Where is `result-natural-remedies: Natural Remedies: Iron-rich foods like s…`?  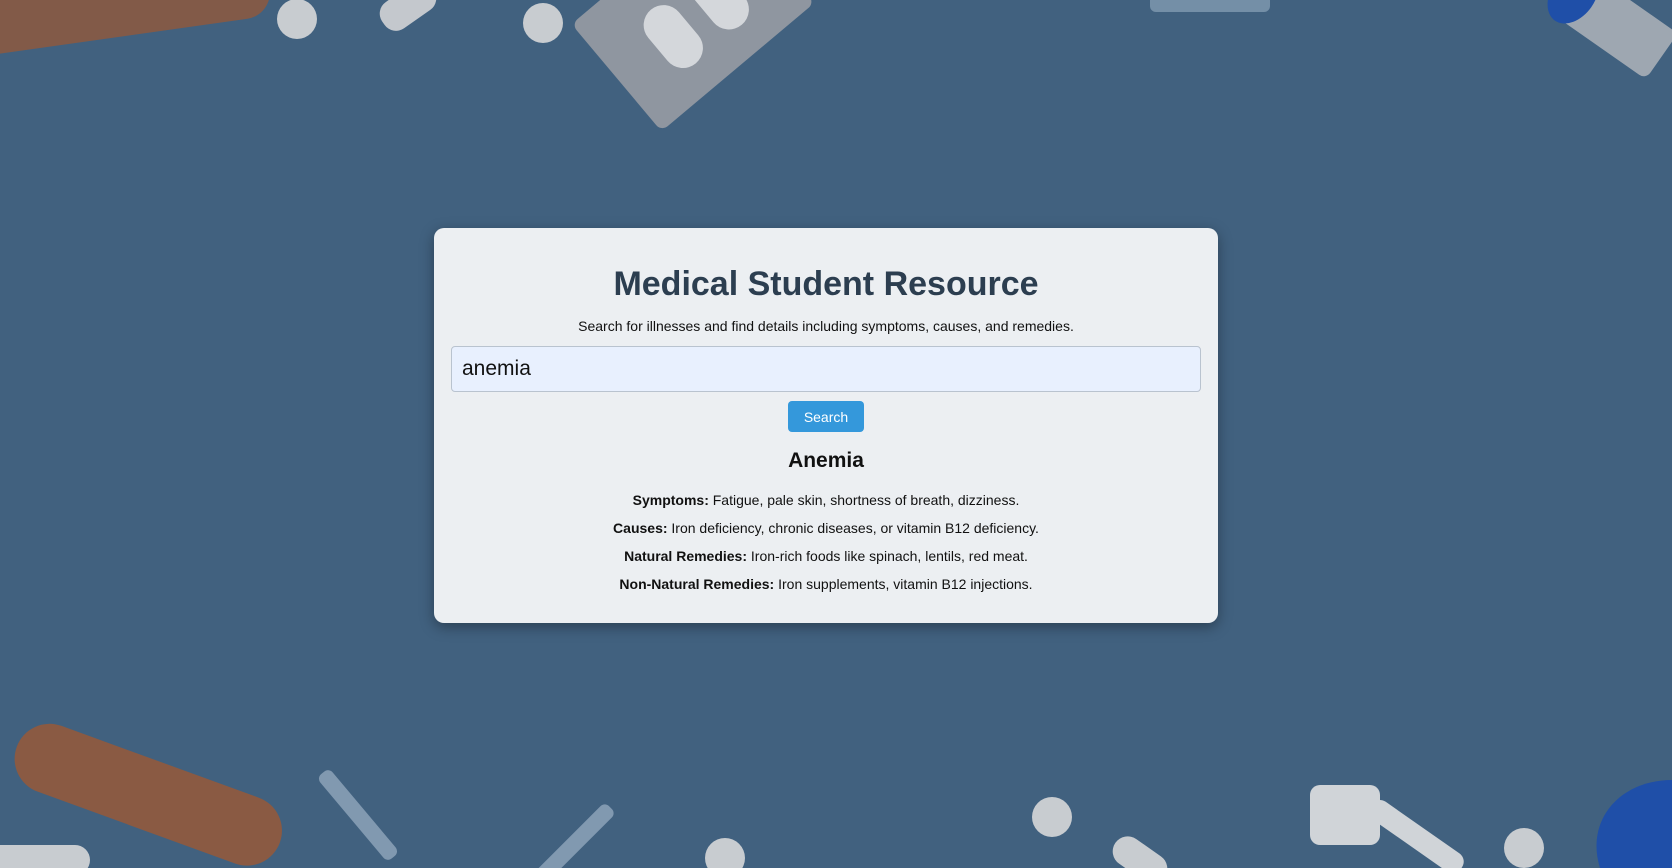 result-natural-remedies: Natural Remedies: Iron-rich foods like s… is located at coordinates (826, 556).